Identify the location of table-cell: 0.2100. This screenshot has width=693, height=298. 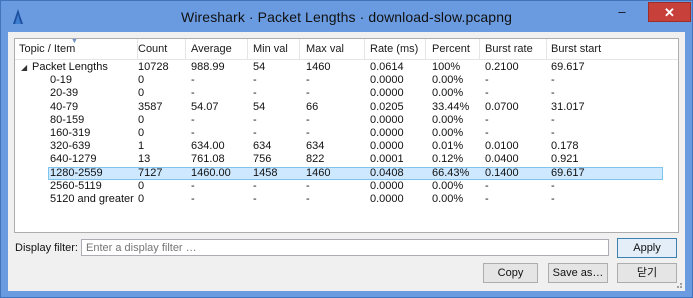
(502, 67).